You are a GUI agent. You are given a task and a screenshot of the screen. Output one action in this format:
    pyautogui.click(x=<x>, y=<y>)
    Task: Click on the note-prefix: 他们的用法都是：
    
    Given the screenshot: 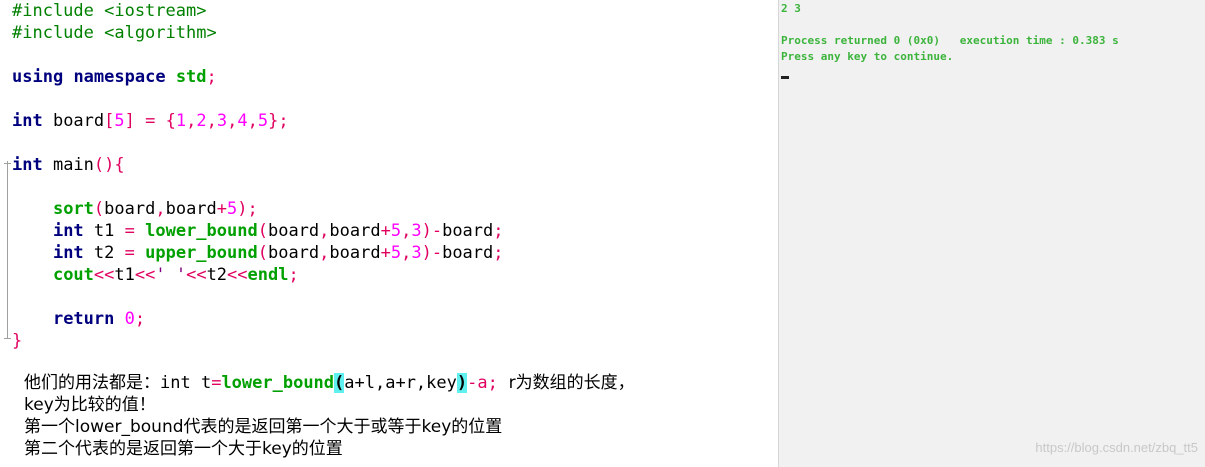 What is the action you would take?
    pyautogui.click(x=92, y=383)
    